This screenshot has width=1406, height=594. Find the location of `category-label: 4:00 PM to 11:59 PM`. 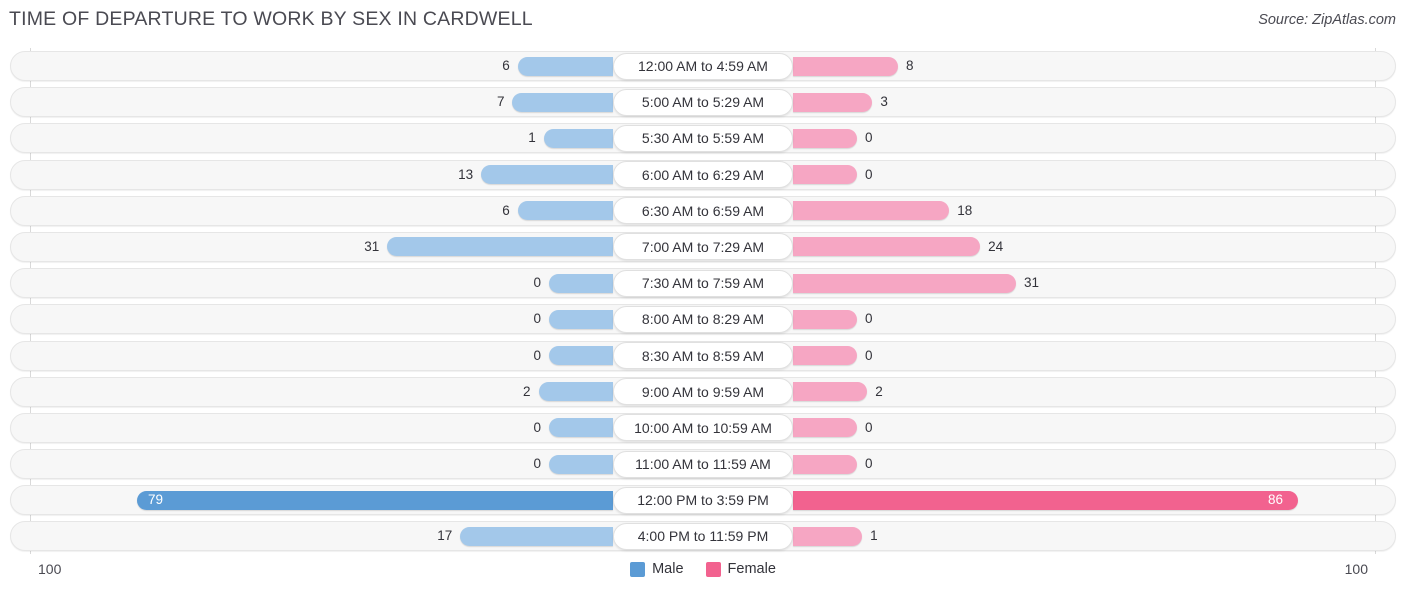

category-label: 4:00 PM to 11:59 PM is located at coordinates (703, 536).